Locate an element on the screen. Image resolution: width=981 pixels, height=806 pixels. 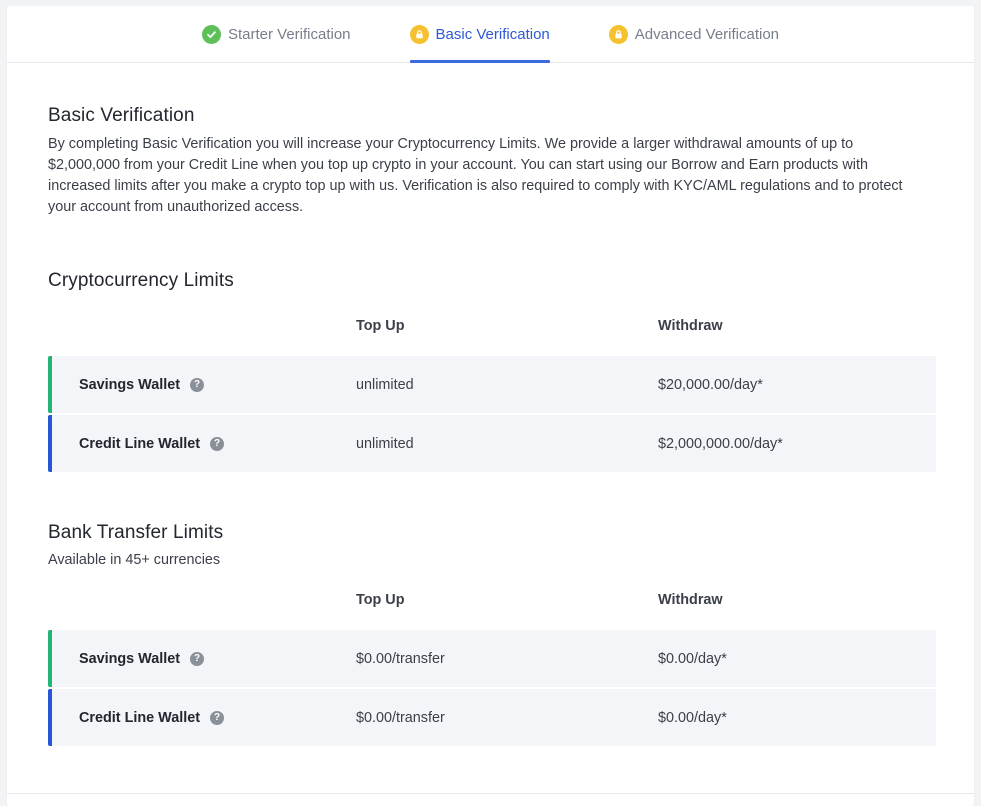
bank-limits-subtitle: Available in 45+ currencies is located at coordinates (134, 560).